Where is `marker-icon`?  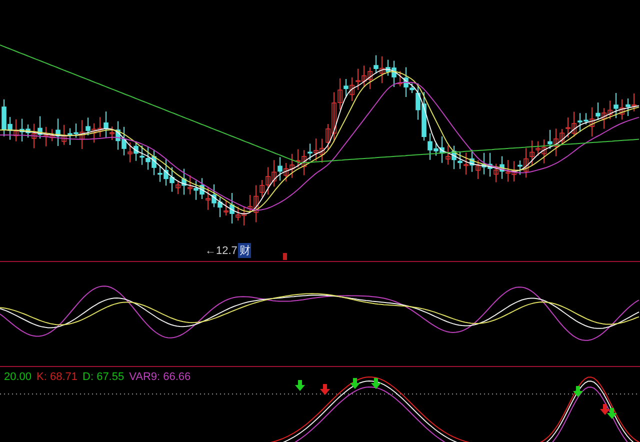 marker-icon is located at coordinates (285, 256).